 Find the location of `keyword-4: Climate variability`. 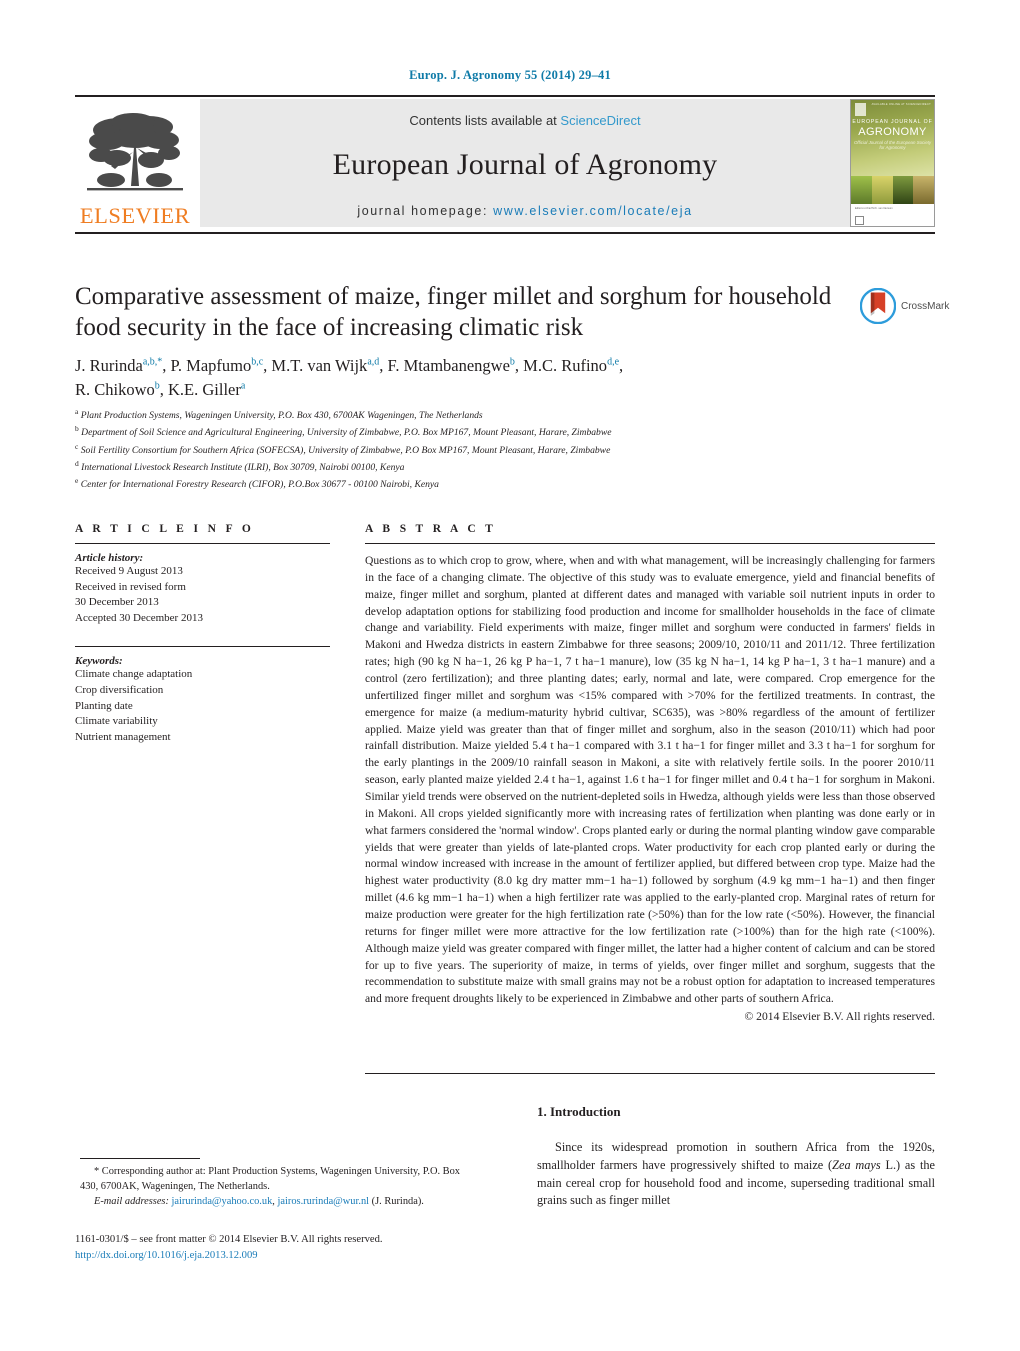

keyword-4: Climate variability is located at coordinates (116, 721).